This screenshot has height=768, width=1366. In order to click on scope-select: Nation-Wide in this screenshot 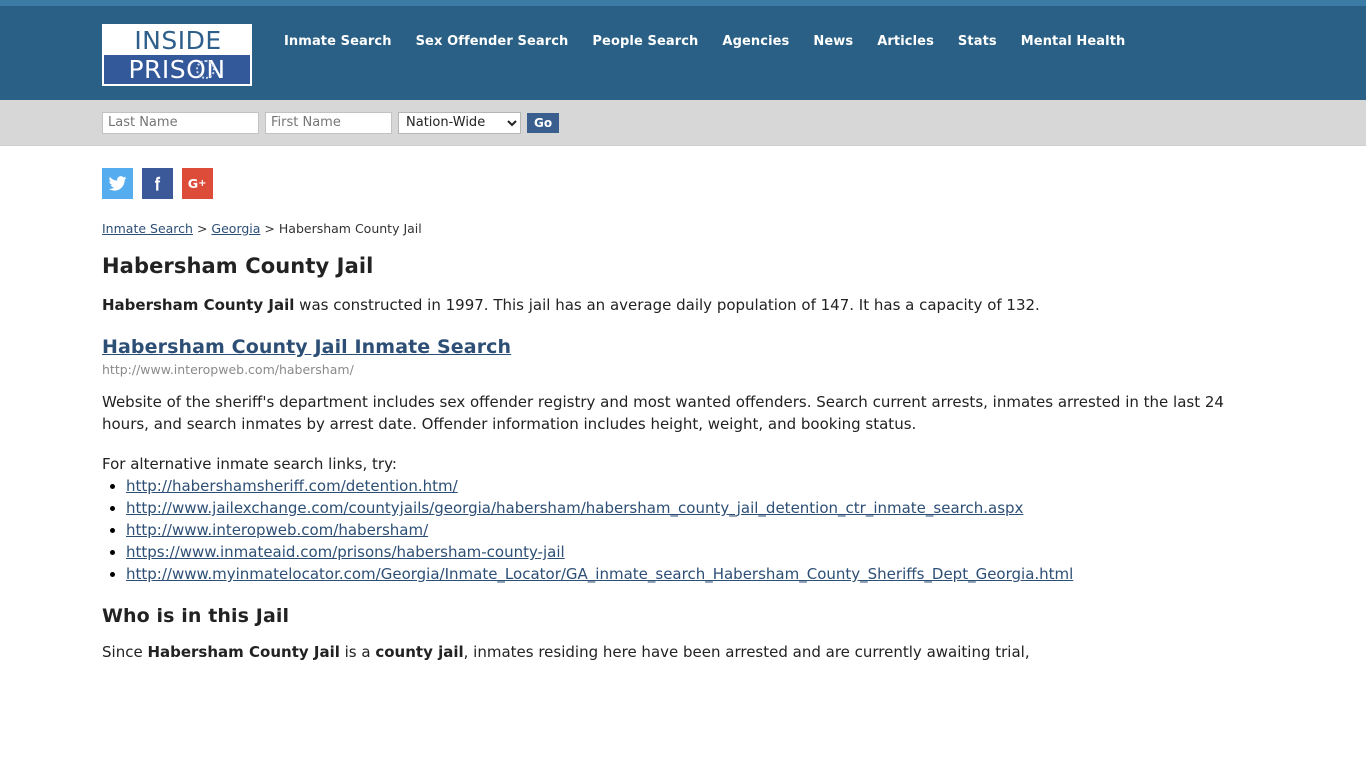, I will do `click(459, 122)`.